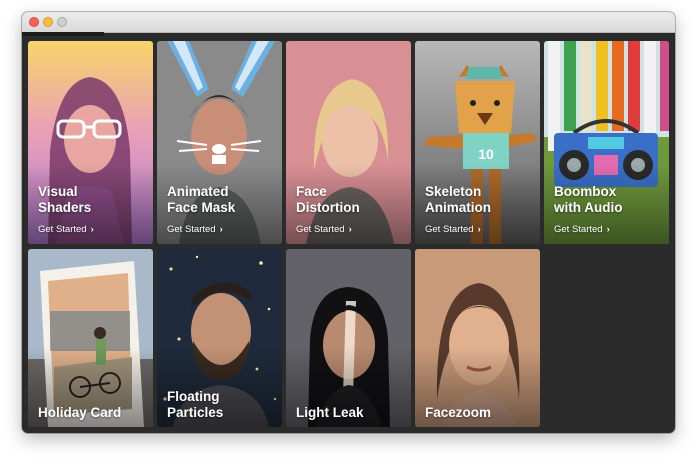 The image size is (700, 468). What do you see at coordinates (477, 142) in the screenshot?
I see `card-skeleton-animation: 10 Skeleton Animation Get Started ›` at bounding box center [477, 142].